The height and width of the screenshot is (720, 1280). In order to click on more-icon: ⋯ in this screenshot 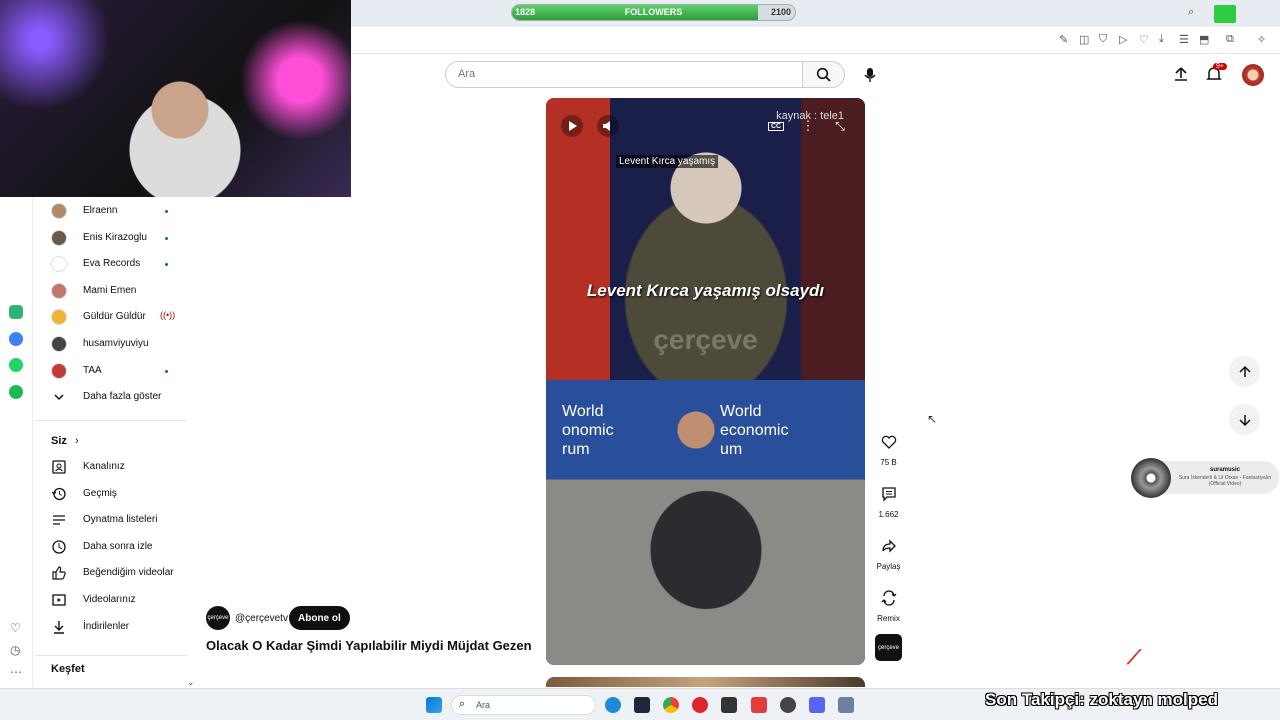, I will do `click(16, 672)`.